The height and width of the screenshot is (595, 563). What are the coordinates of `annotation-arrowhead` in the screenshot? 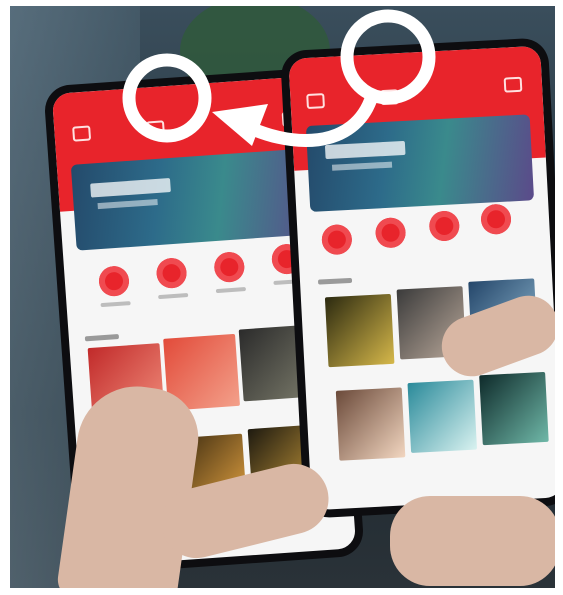 It's located at (240, 125).